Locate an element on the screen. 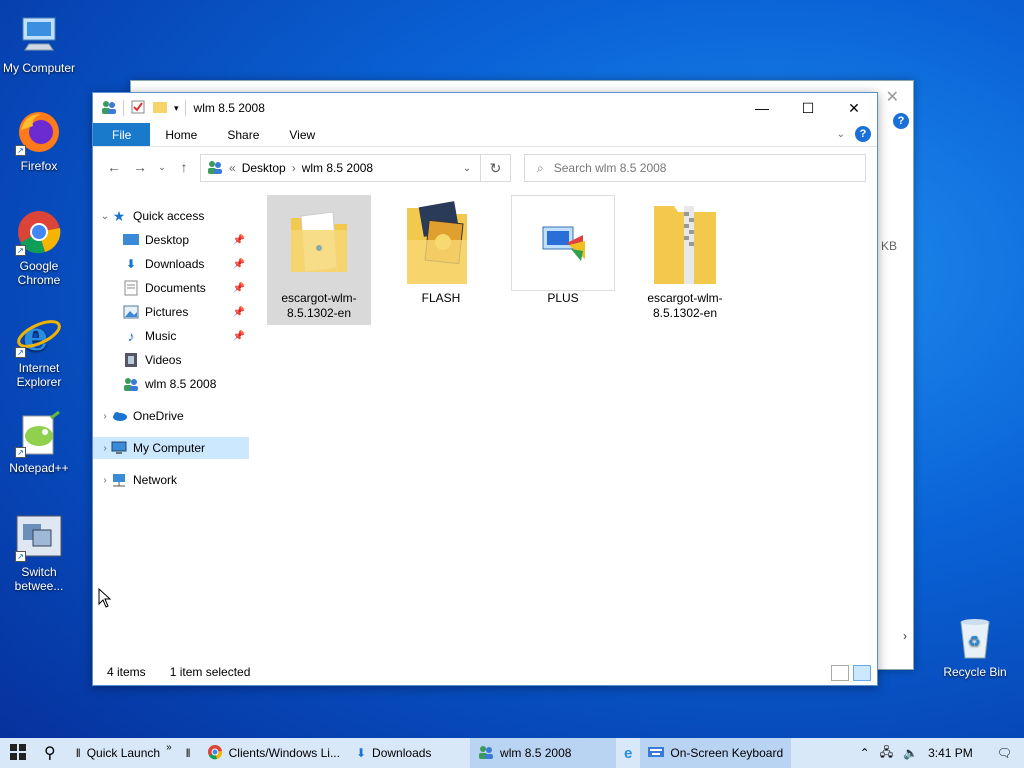 This screenshot has height=768, width=1024. close-button: ✕ is located at coordinates (854, 108).